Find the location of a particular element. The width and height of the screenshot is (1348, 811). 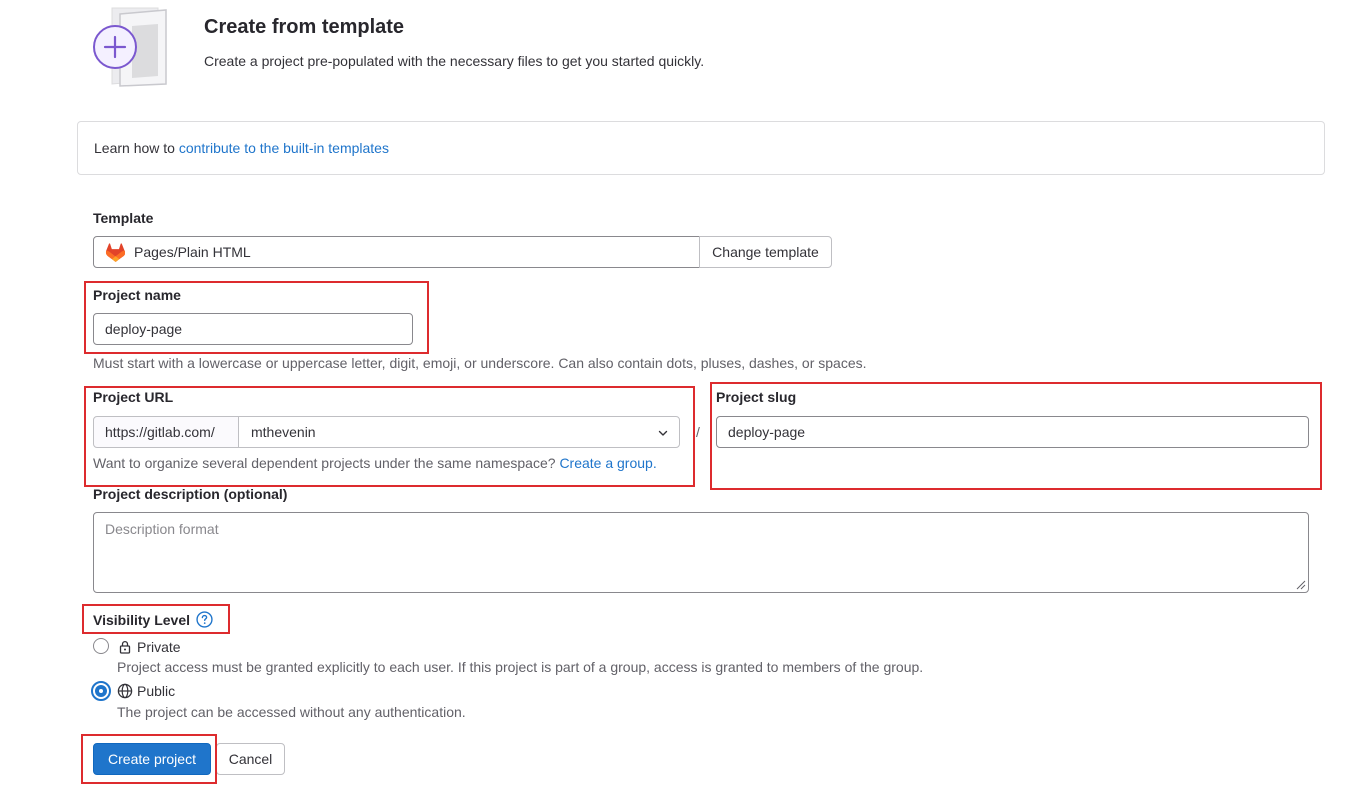

create-project-button: Create project is located at coordinates (152, 759).